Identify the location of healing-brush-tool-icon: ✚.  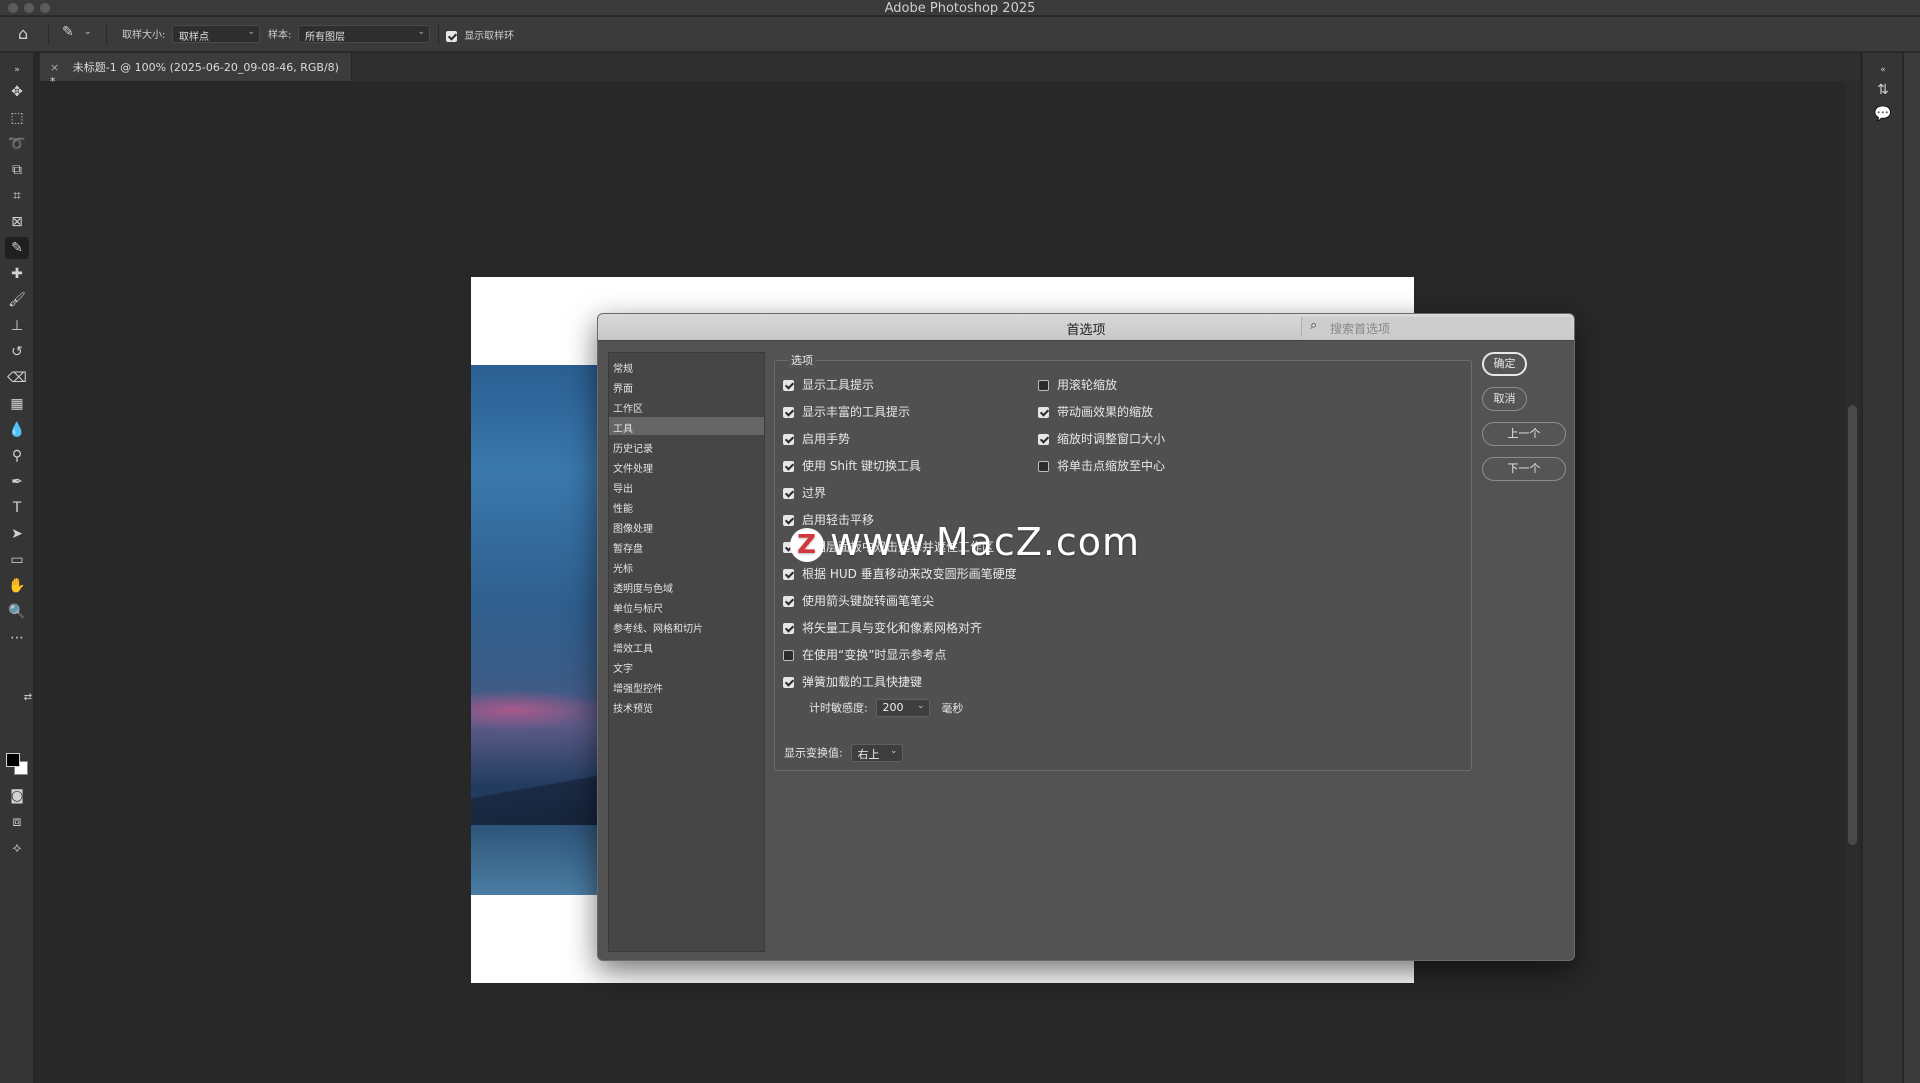
(17, 274).